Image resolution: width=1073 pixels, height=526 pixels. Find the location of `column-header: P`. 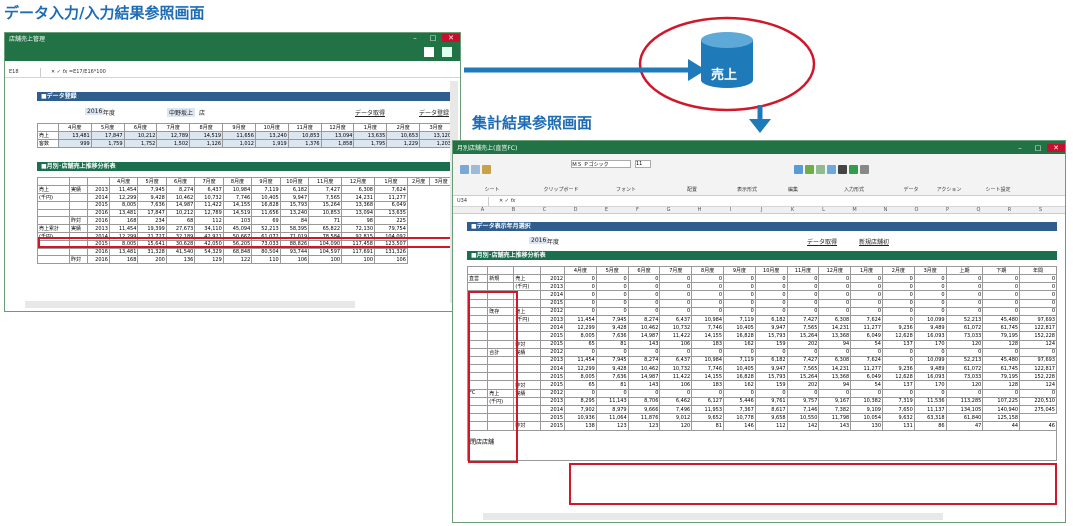

column-header: P is located at coordinates (947, 210).